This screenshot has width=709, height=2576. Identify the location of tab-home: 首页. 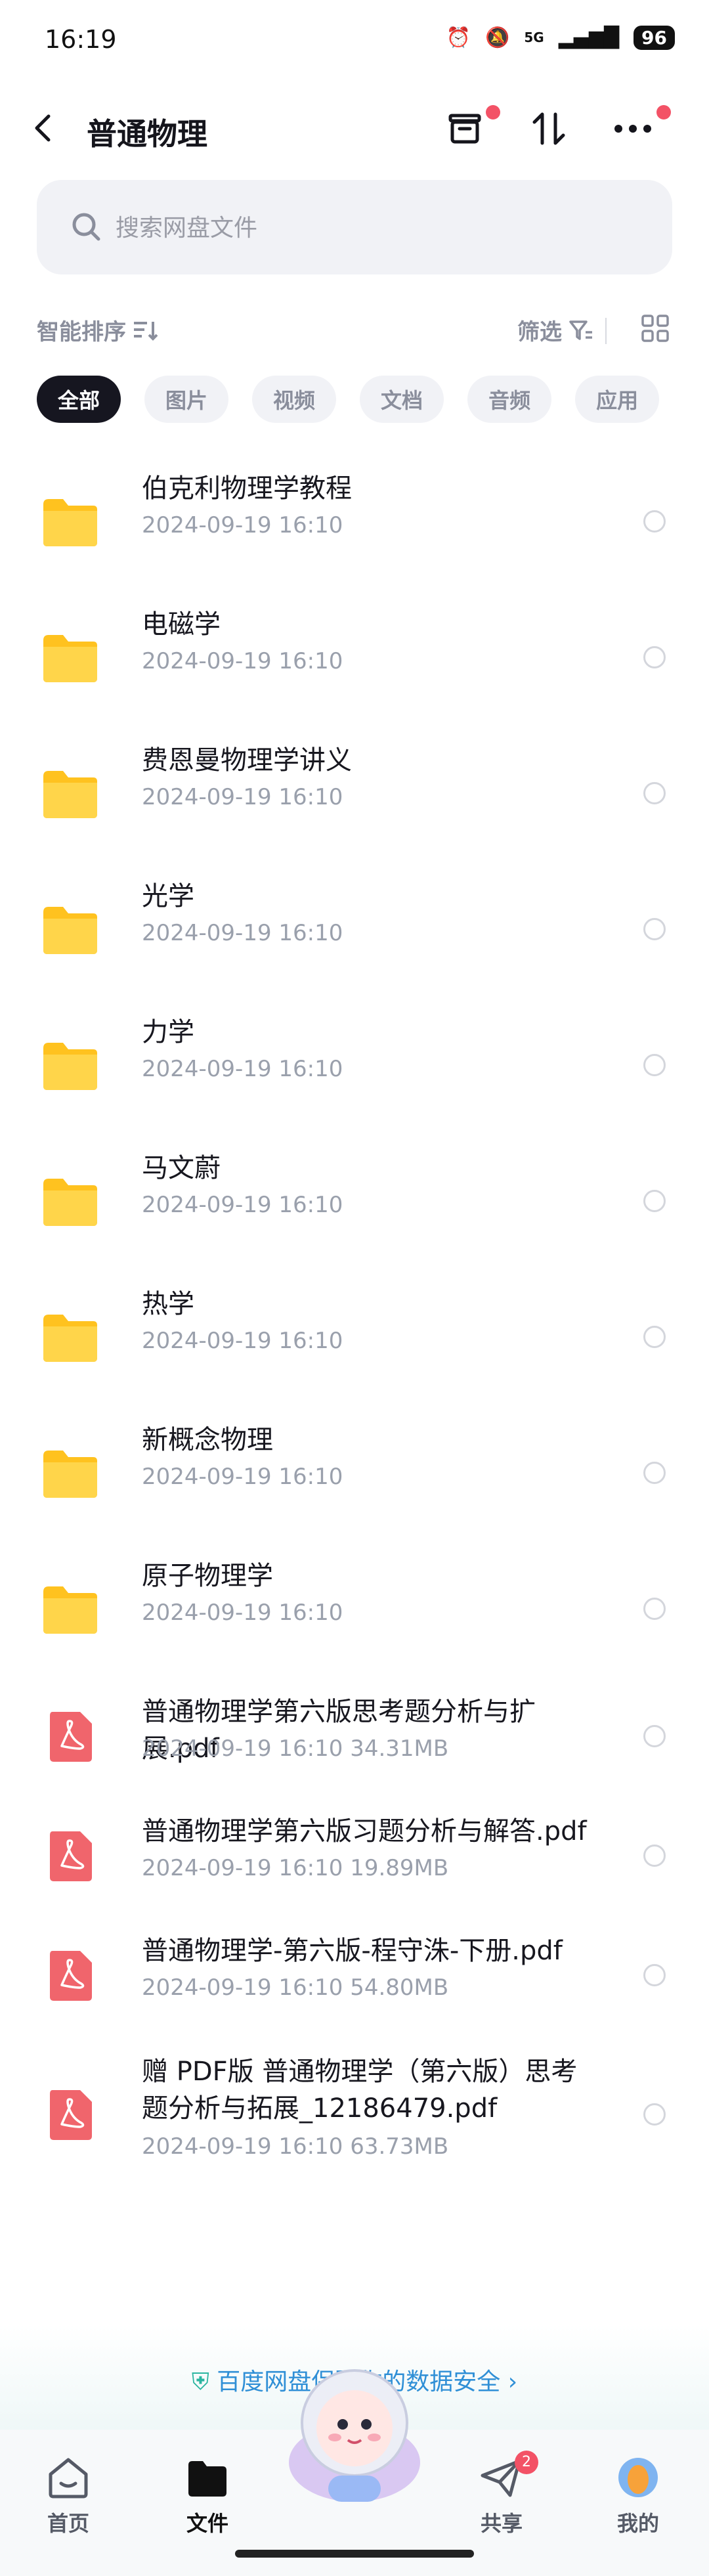
(68, 2496).